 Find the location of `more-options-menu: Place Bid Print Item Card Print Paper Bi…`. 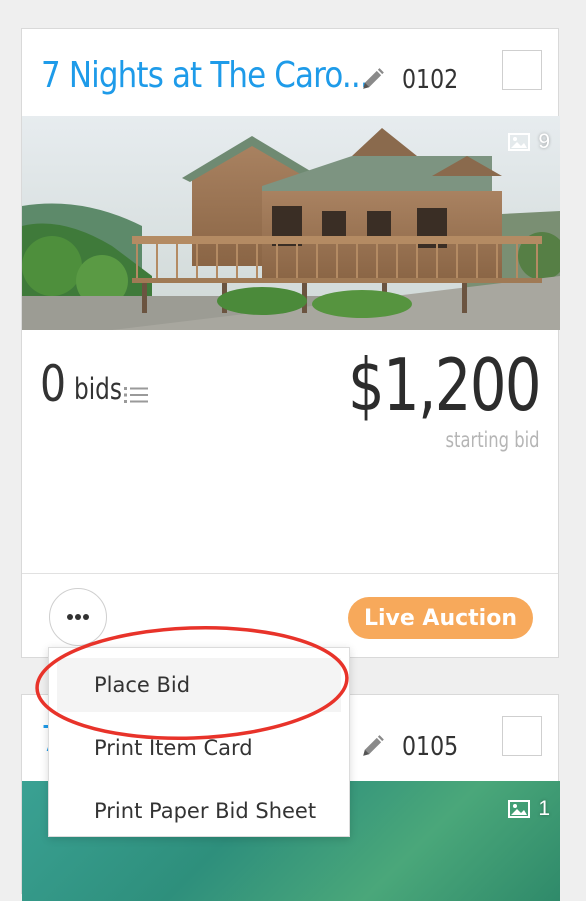

more-options-menu: Place Bid Print Item Card Print Paper Bi… is located at coordinates (199, 742).